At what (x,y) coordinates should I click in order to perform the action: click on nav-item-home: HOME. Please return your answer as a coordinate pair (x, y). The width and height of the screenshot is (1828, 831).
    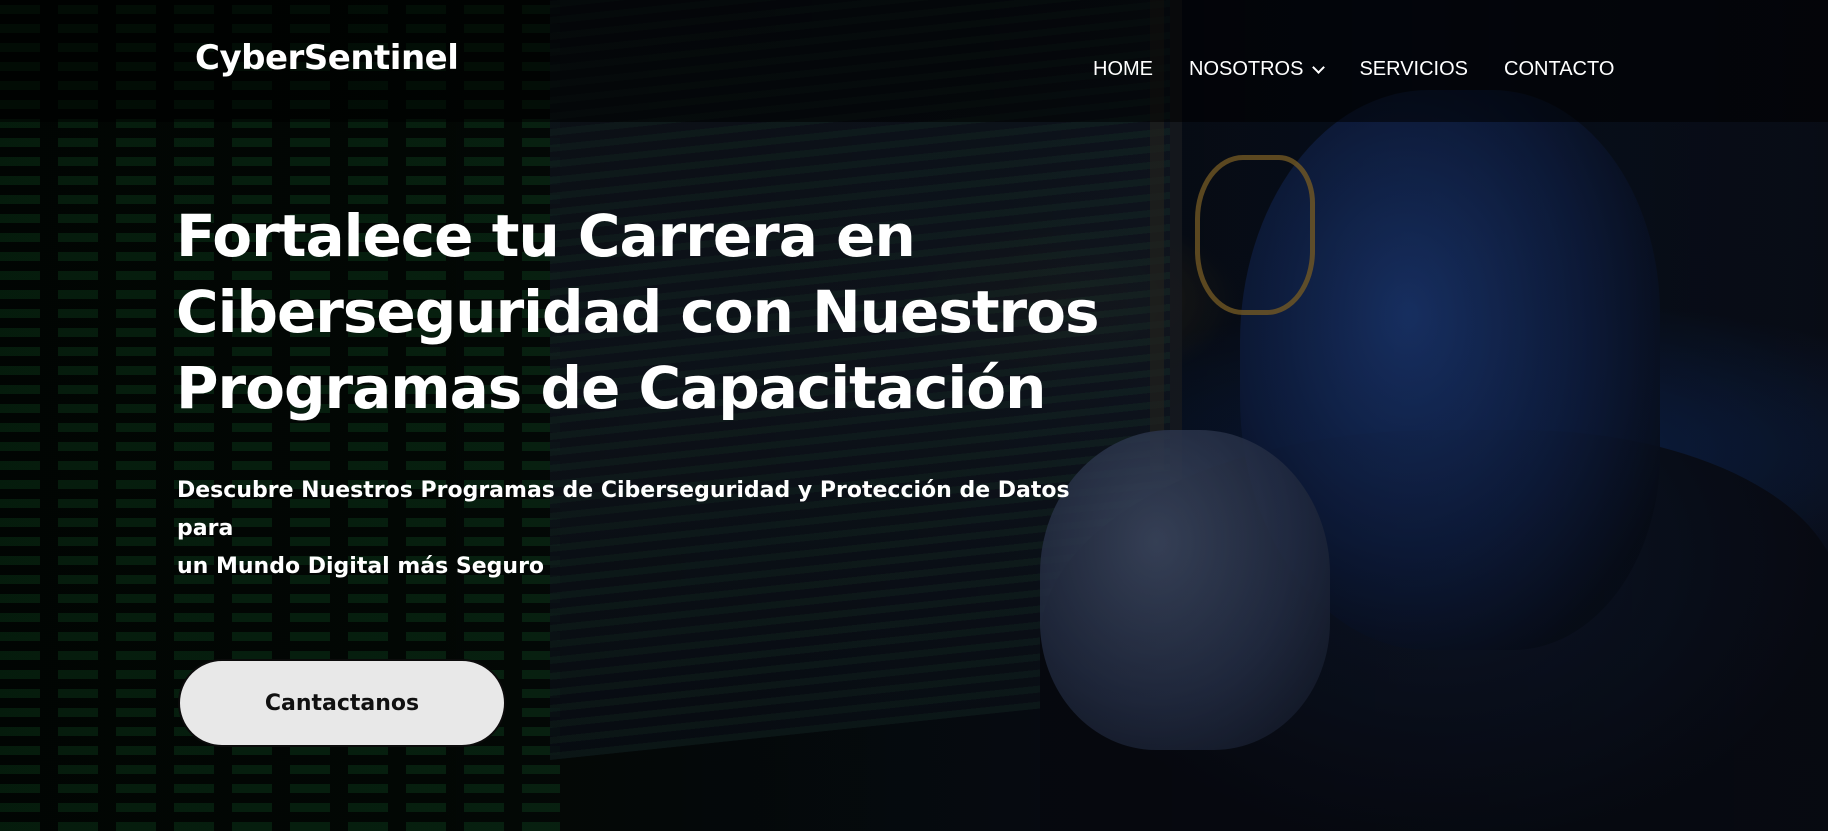
    Looking at the image, I should click on (1123, 69).